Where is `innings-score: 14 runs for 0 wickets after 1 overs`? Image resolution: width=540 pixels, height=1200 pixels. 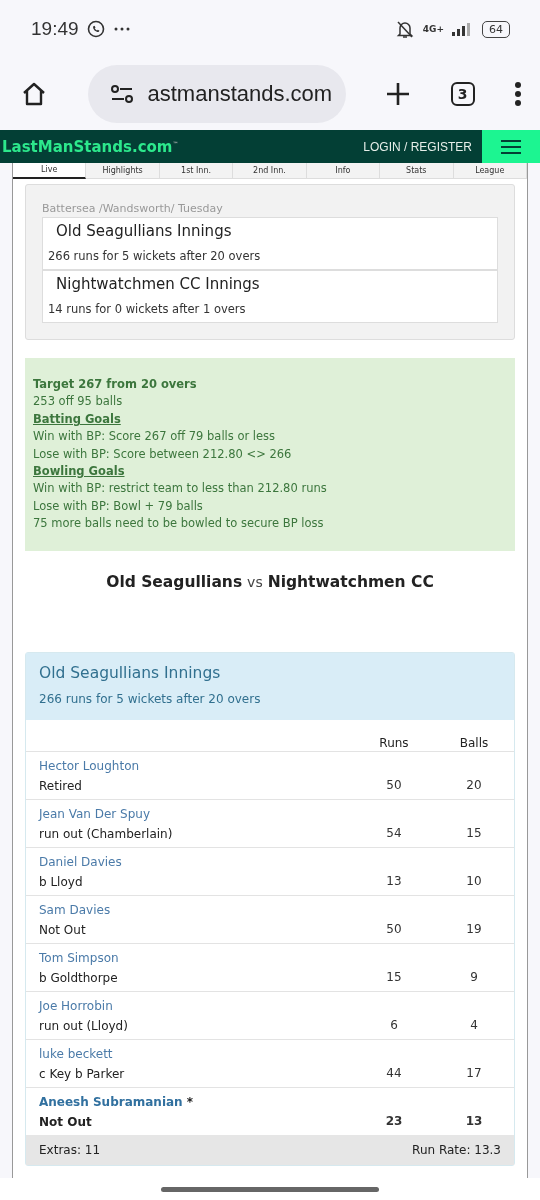 innings-score: 14 runs for 0 wickets after 1 overs is located at coordinates (147, 309).